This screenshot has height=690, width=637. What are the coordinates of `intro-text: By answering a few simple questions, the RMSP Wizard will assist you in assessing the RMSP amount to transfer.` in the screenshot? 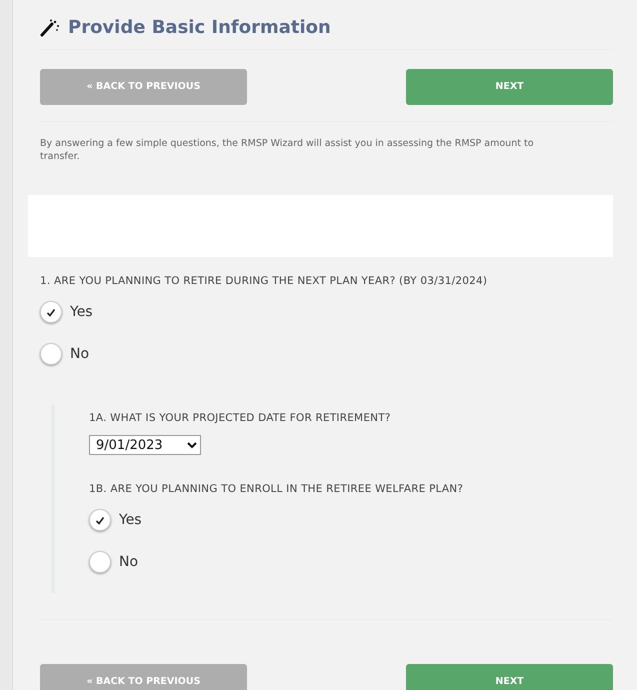 It's located at (287, 151).